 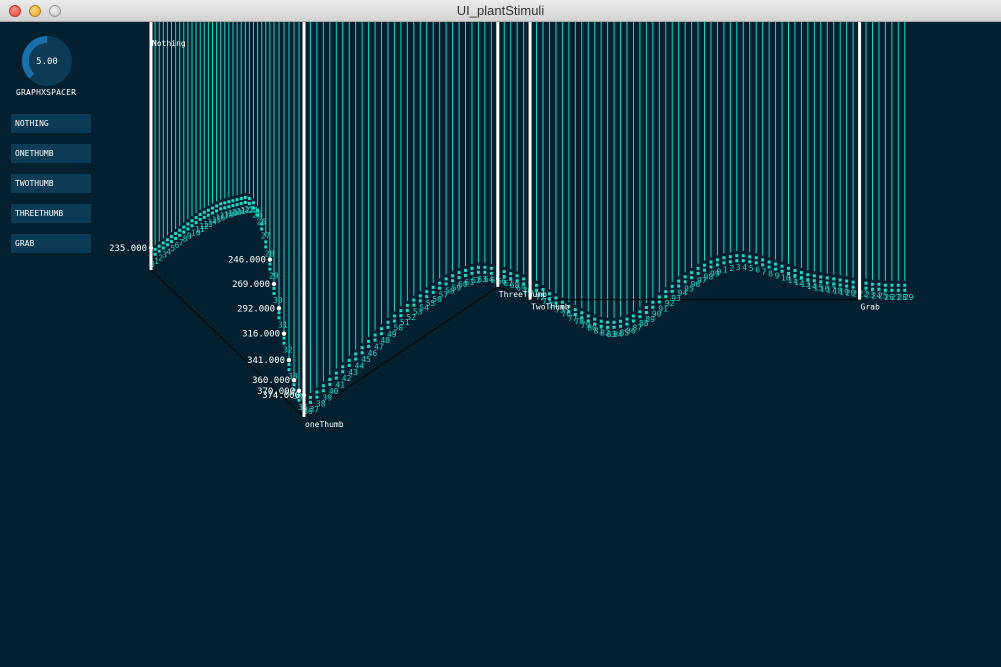 I want to click on index-label: 3, so click(x=738, y=267).